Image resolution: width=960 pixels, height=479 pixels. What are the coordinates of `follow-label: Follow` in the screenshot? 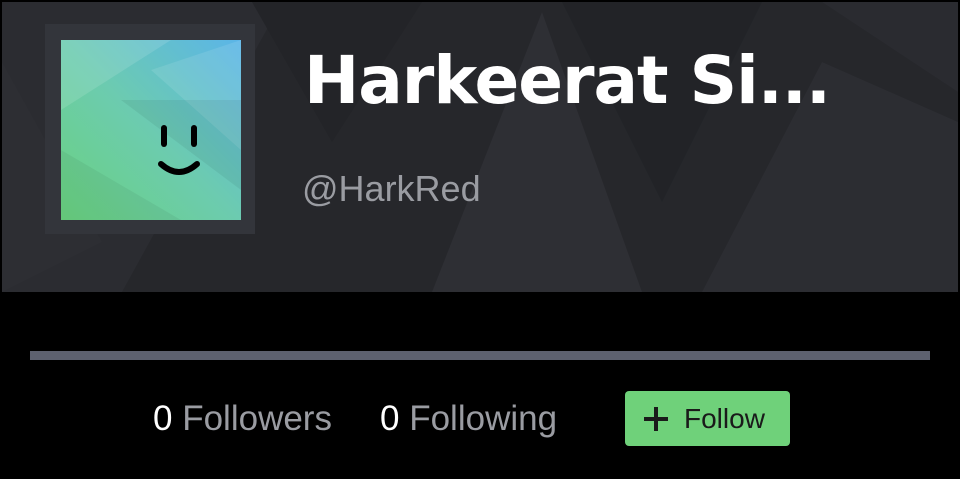 It's located at (724, 418).